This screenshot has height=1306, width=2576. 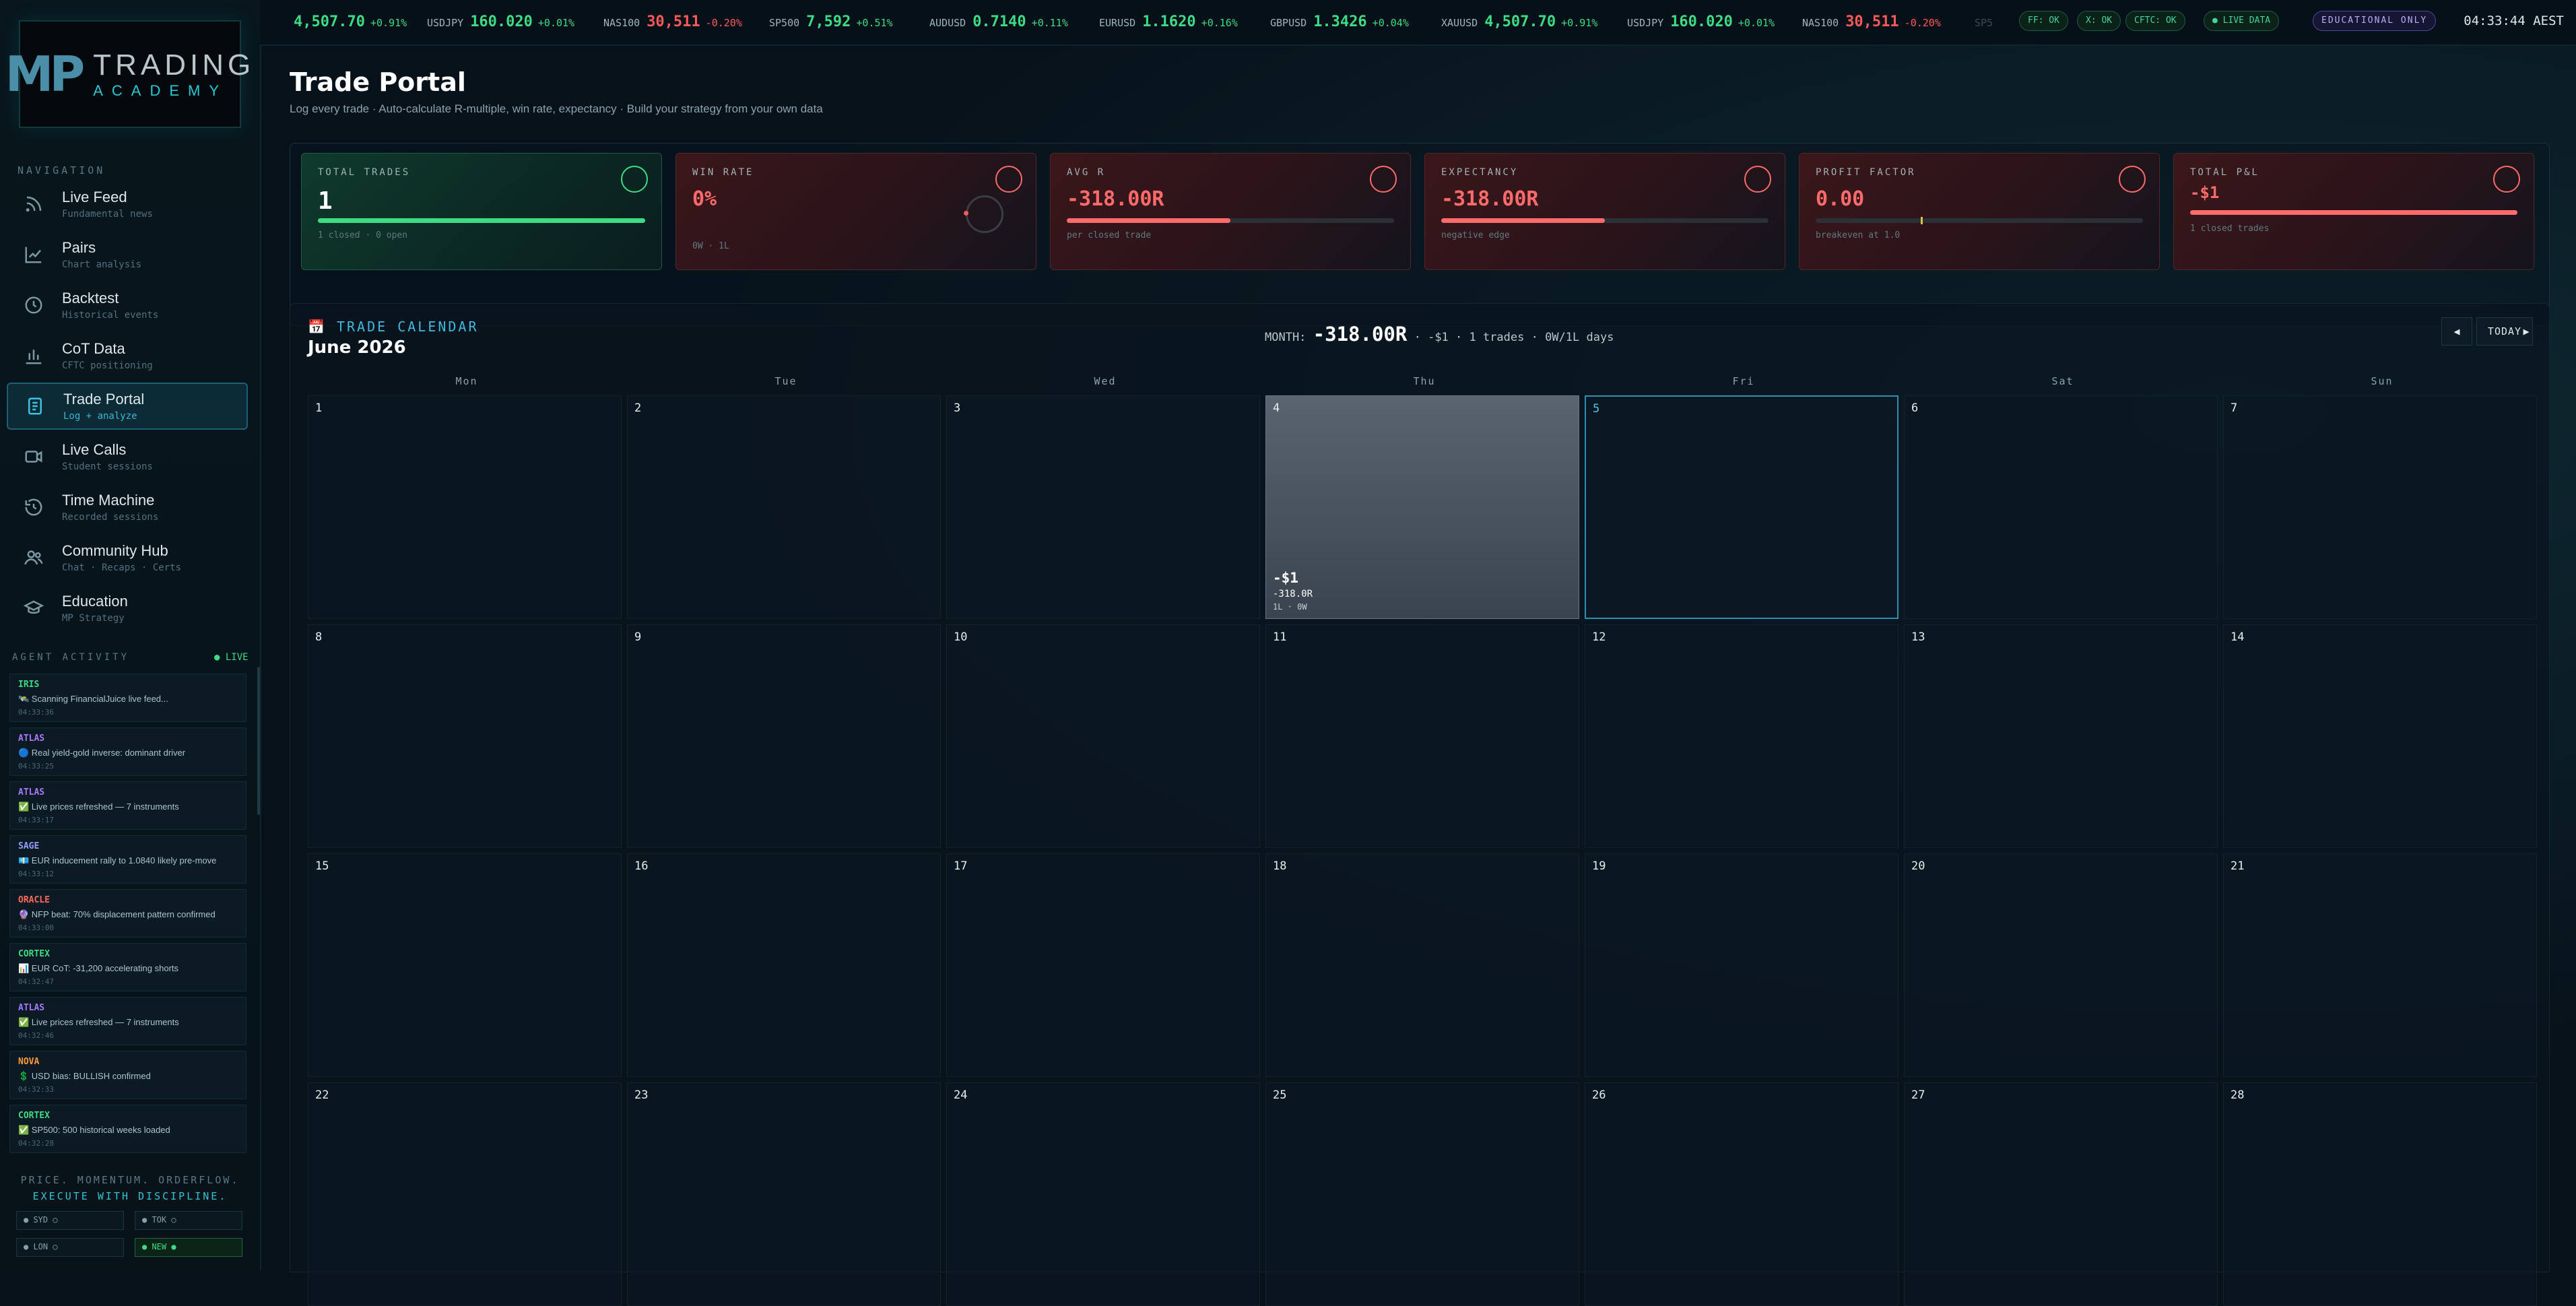 I want to click on ticker-item: EURUSD 1.1620 +0.16%, so click(x=1168, y=21).